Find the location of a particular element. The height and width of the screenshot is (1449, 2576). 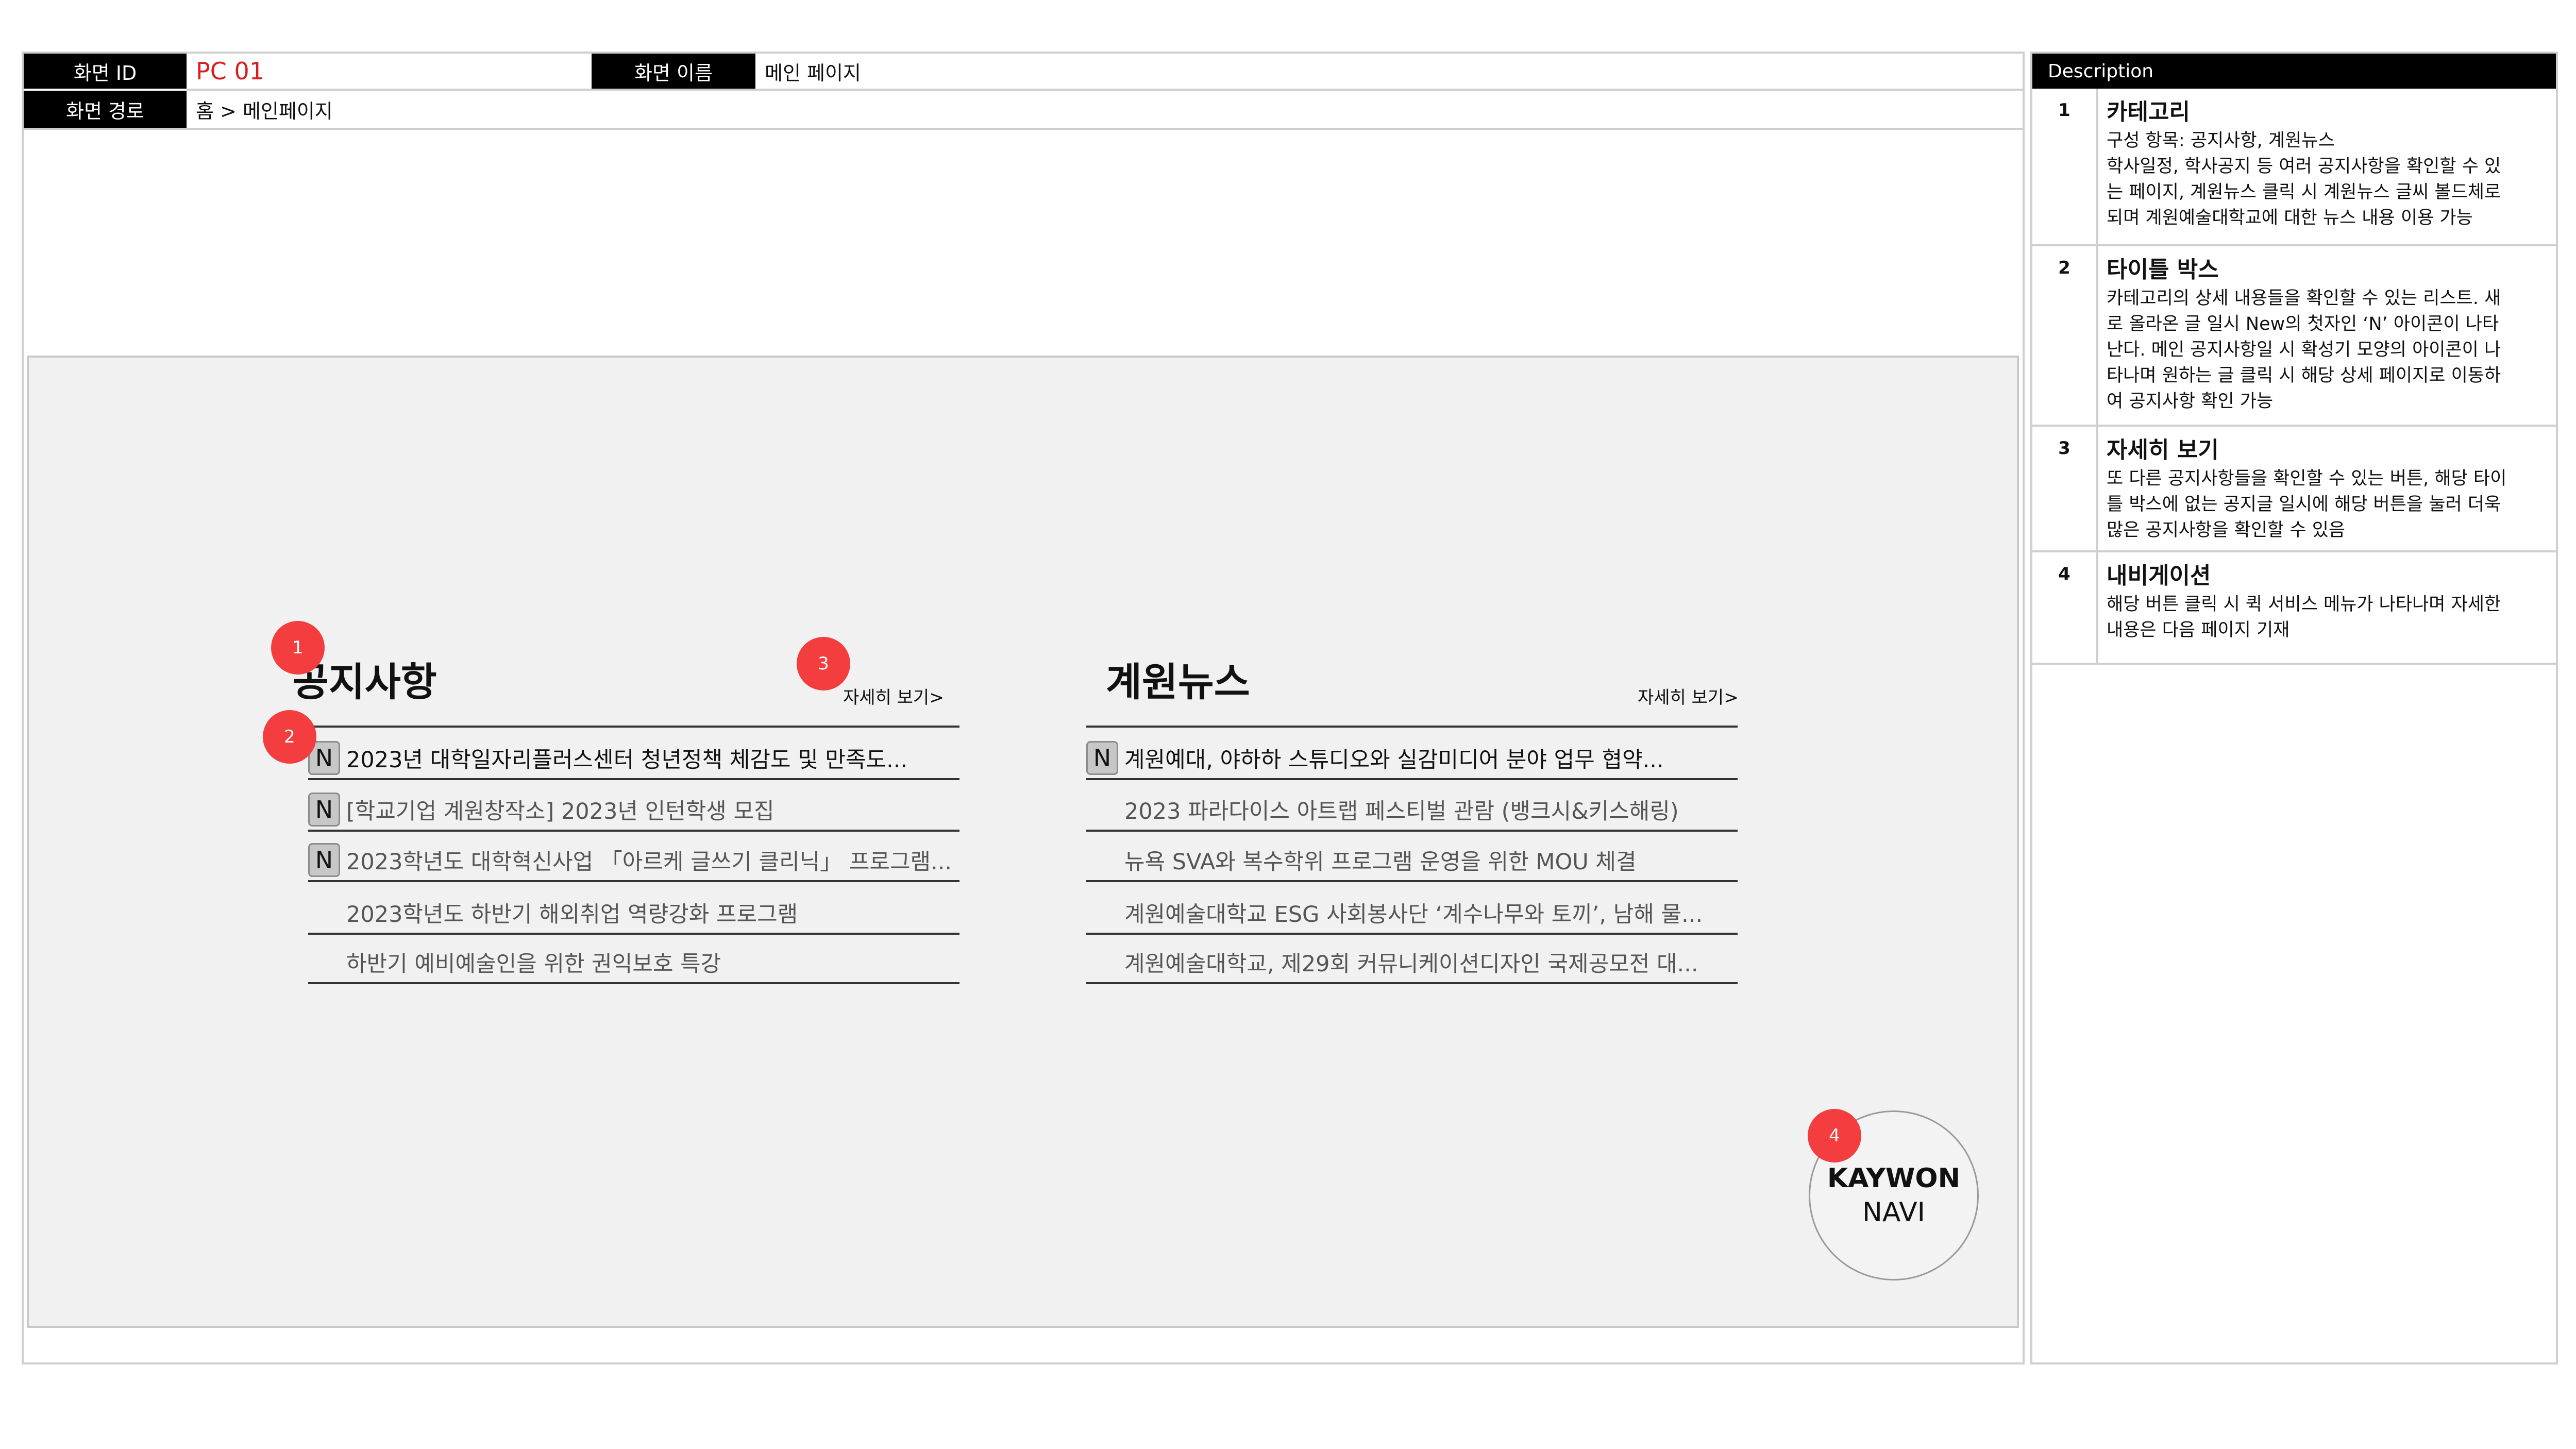

screen-id-value: PC 01 is located at coordinates (230, 71).